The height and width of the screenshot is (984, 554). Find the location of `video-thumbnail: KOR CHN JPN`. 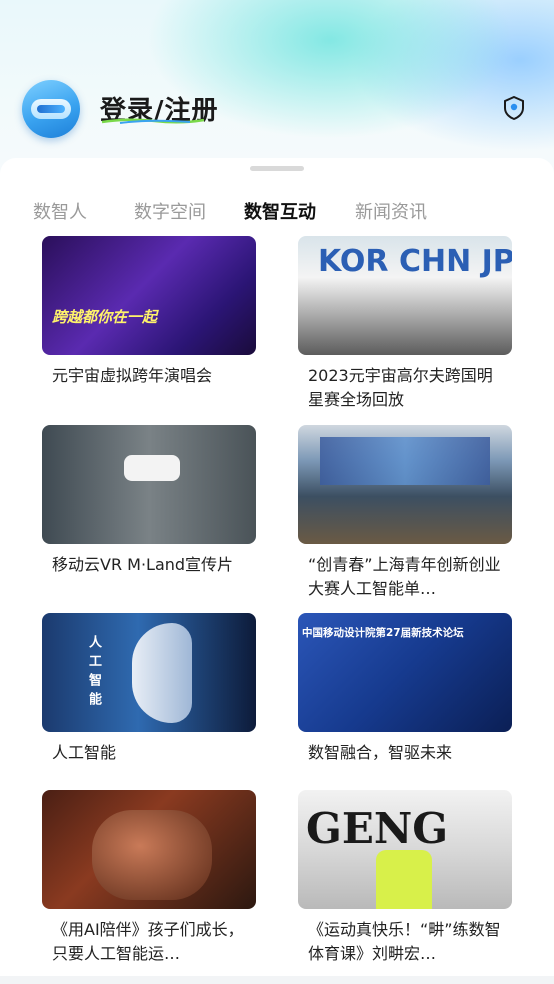

video-thumbnail: KOR CHN JPN is located at coordinates (405, 295).